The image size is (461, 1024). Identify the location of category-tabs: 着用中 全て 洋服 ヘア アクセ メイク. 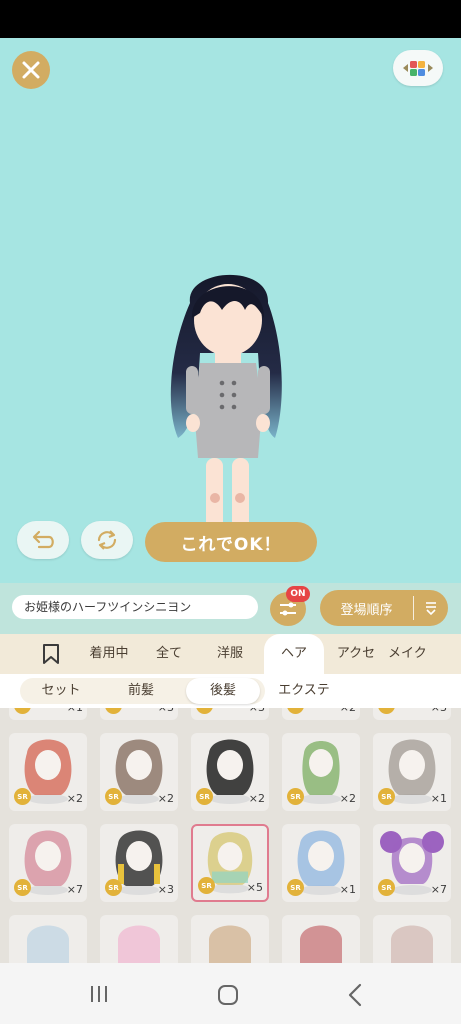
(230, 654).